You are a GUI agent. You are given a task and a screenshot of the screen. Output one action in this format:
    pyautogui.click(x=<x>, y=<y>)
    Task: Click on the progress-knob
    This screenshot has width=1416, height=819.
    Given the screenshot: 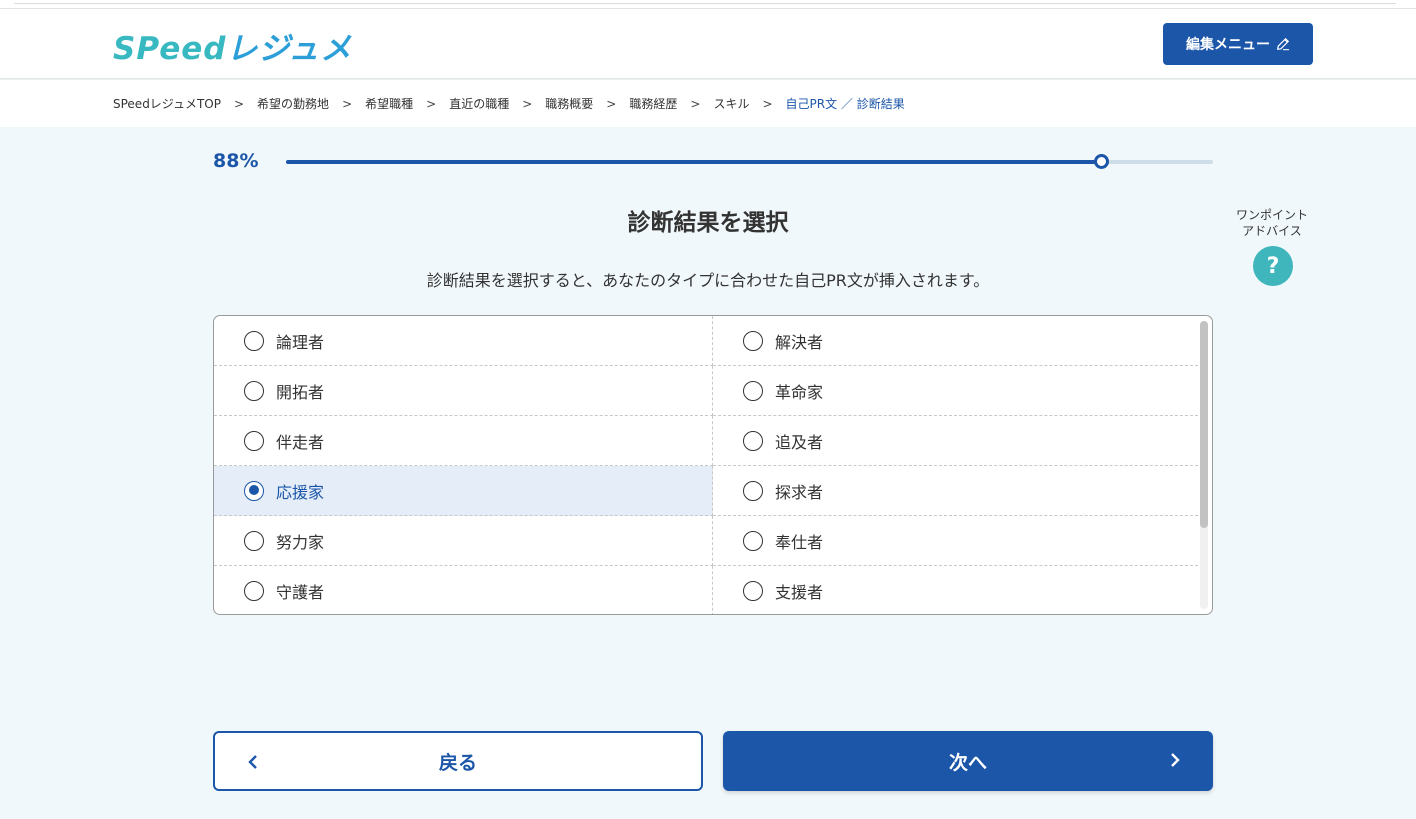 What is the action you would take?
    pyautogui.click(x=1101, y=161)
    